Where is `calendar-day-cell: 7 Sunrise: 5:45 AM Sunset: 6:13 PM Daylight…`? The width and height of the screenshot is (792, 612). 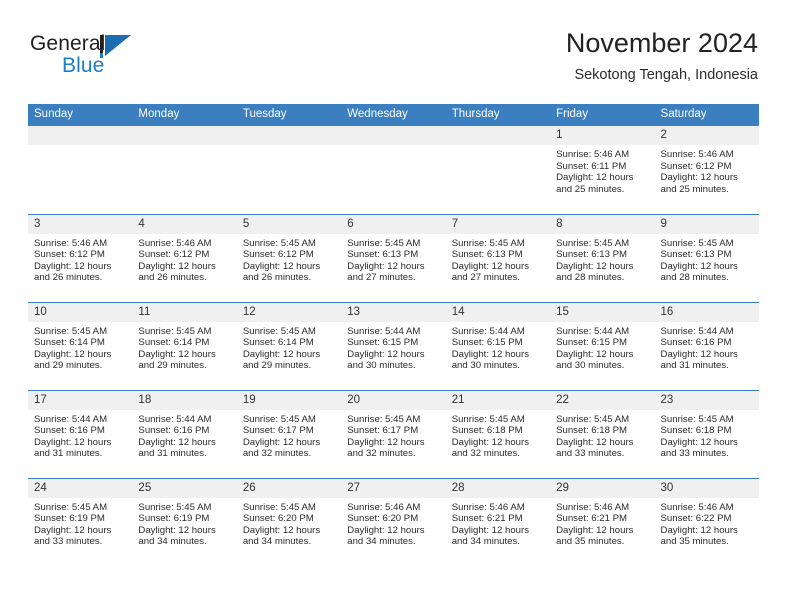 calendar-day-cell: 7 Sunrise: 5:45 AM Sunset: 6:13 PM Daylight… is located at coordinates (498, 257).